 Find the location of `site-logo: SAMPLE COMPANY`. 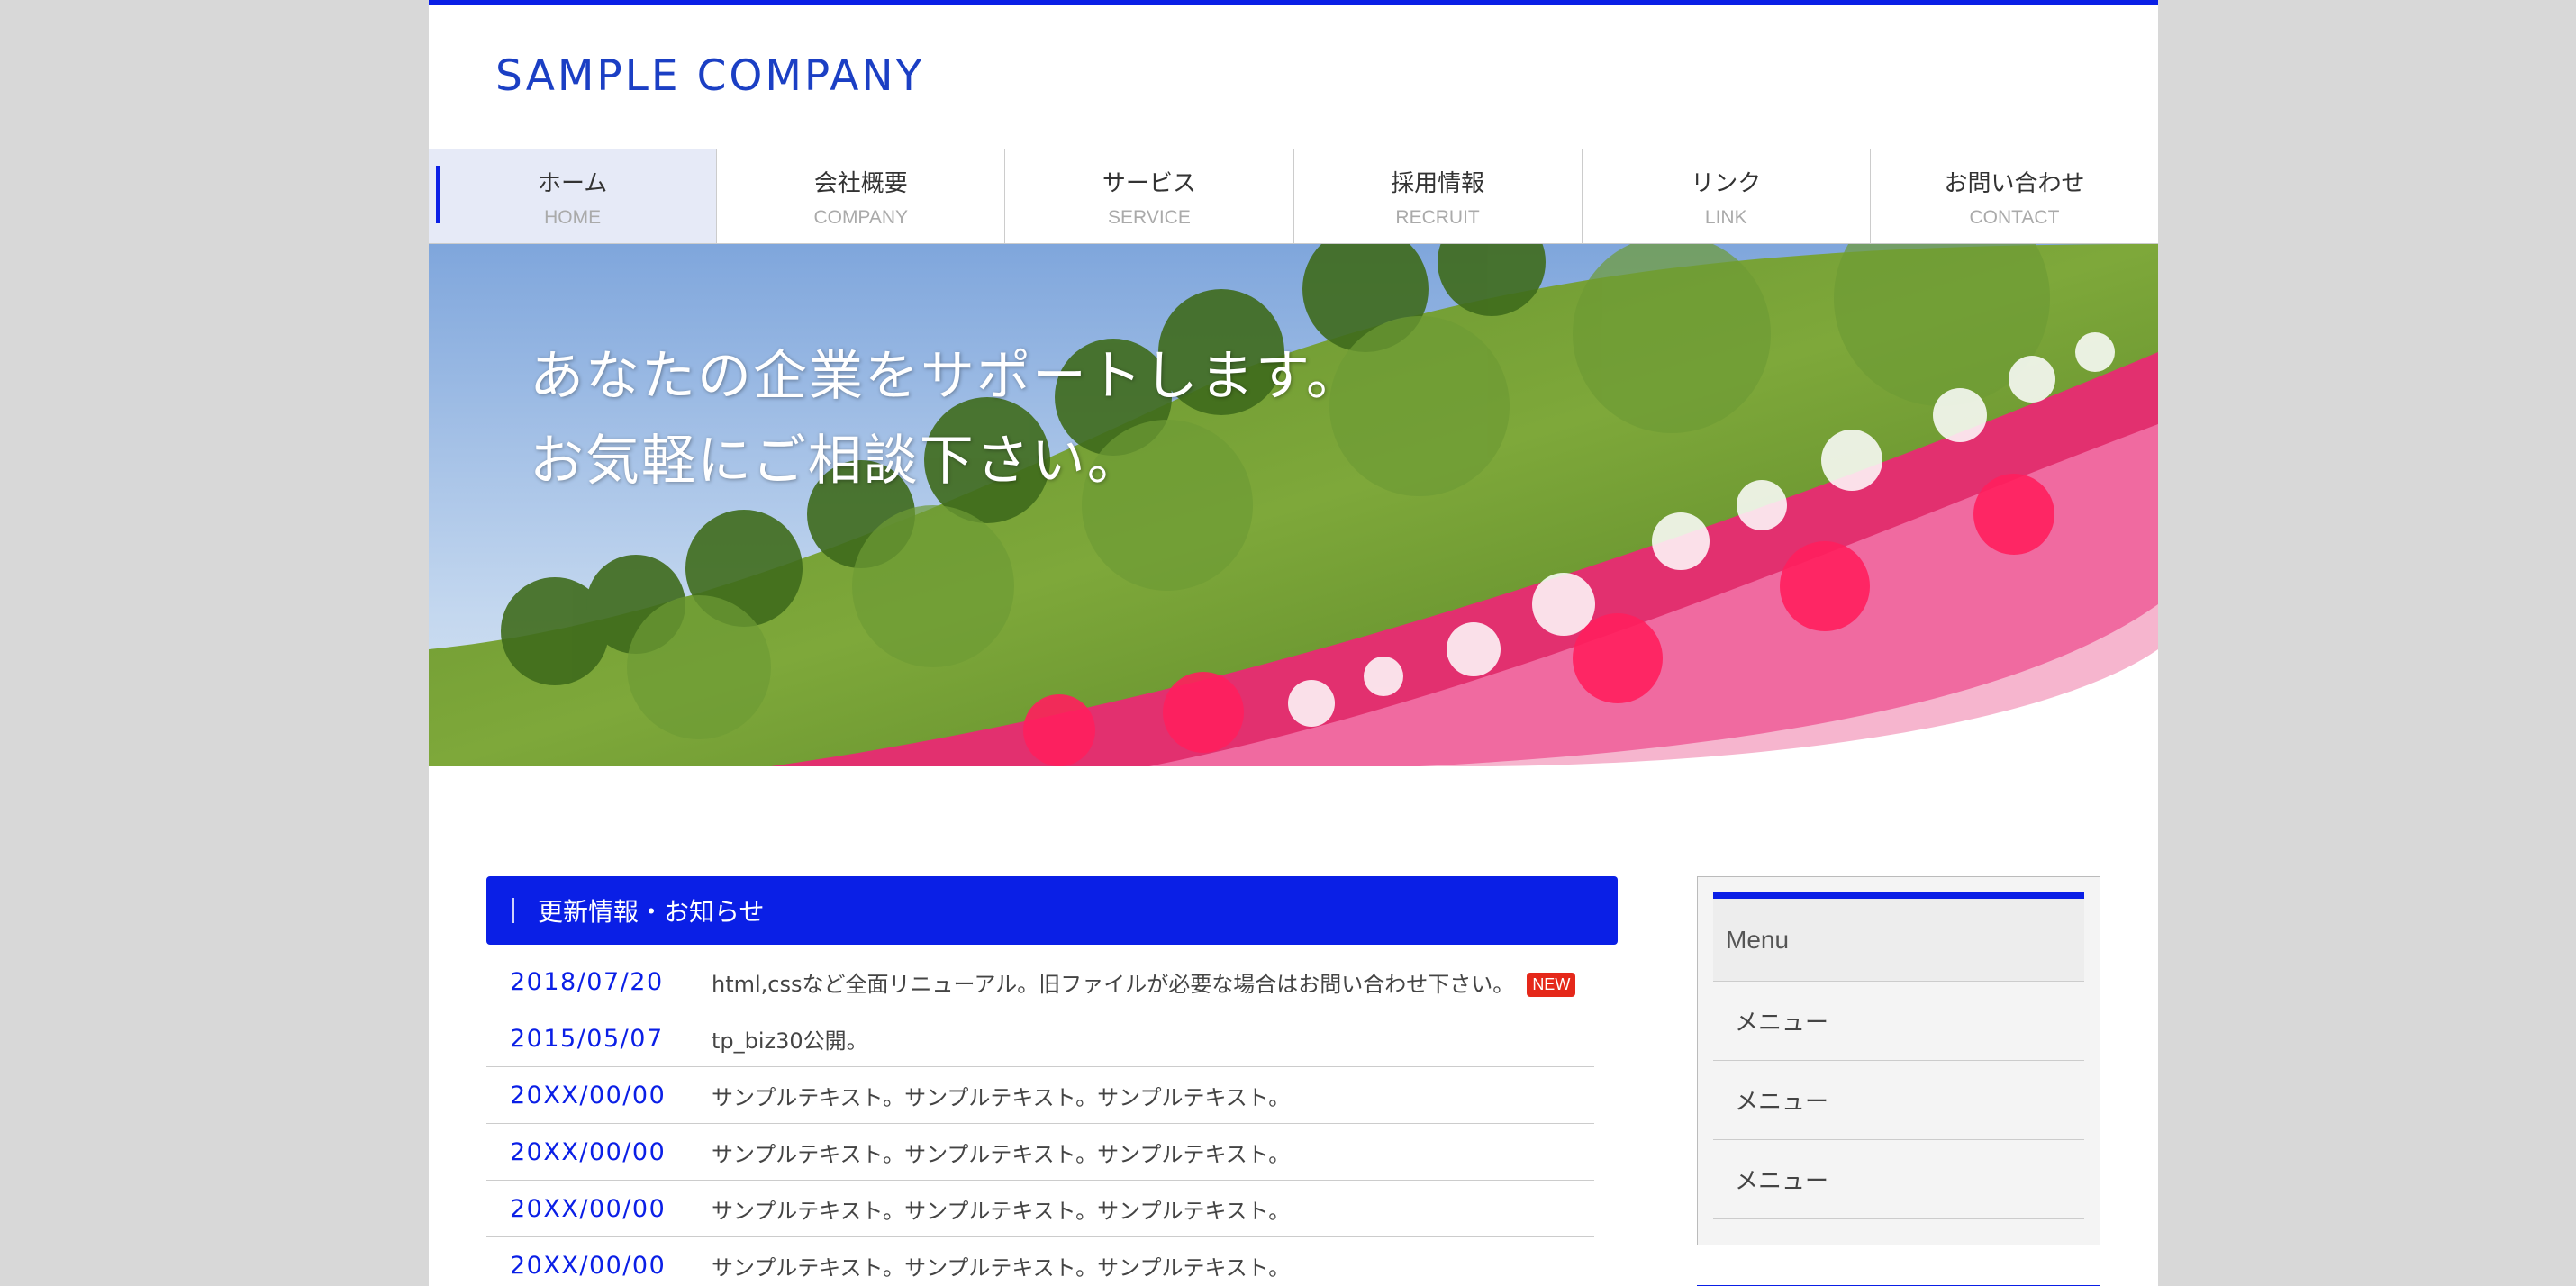

site-logo: SAMPLE COMPANY is located at coordinates (709, 76).